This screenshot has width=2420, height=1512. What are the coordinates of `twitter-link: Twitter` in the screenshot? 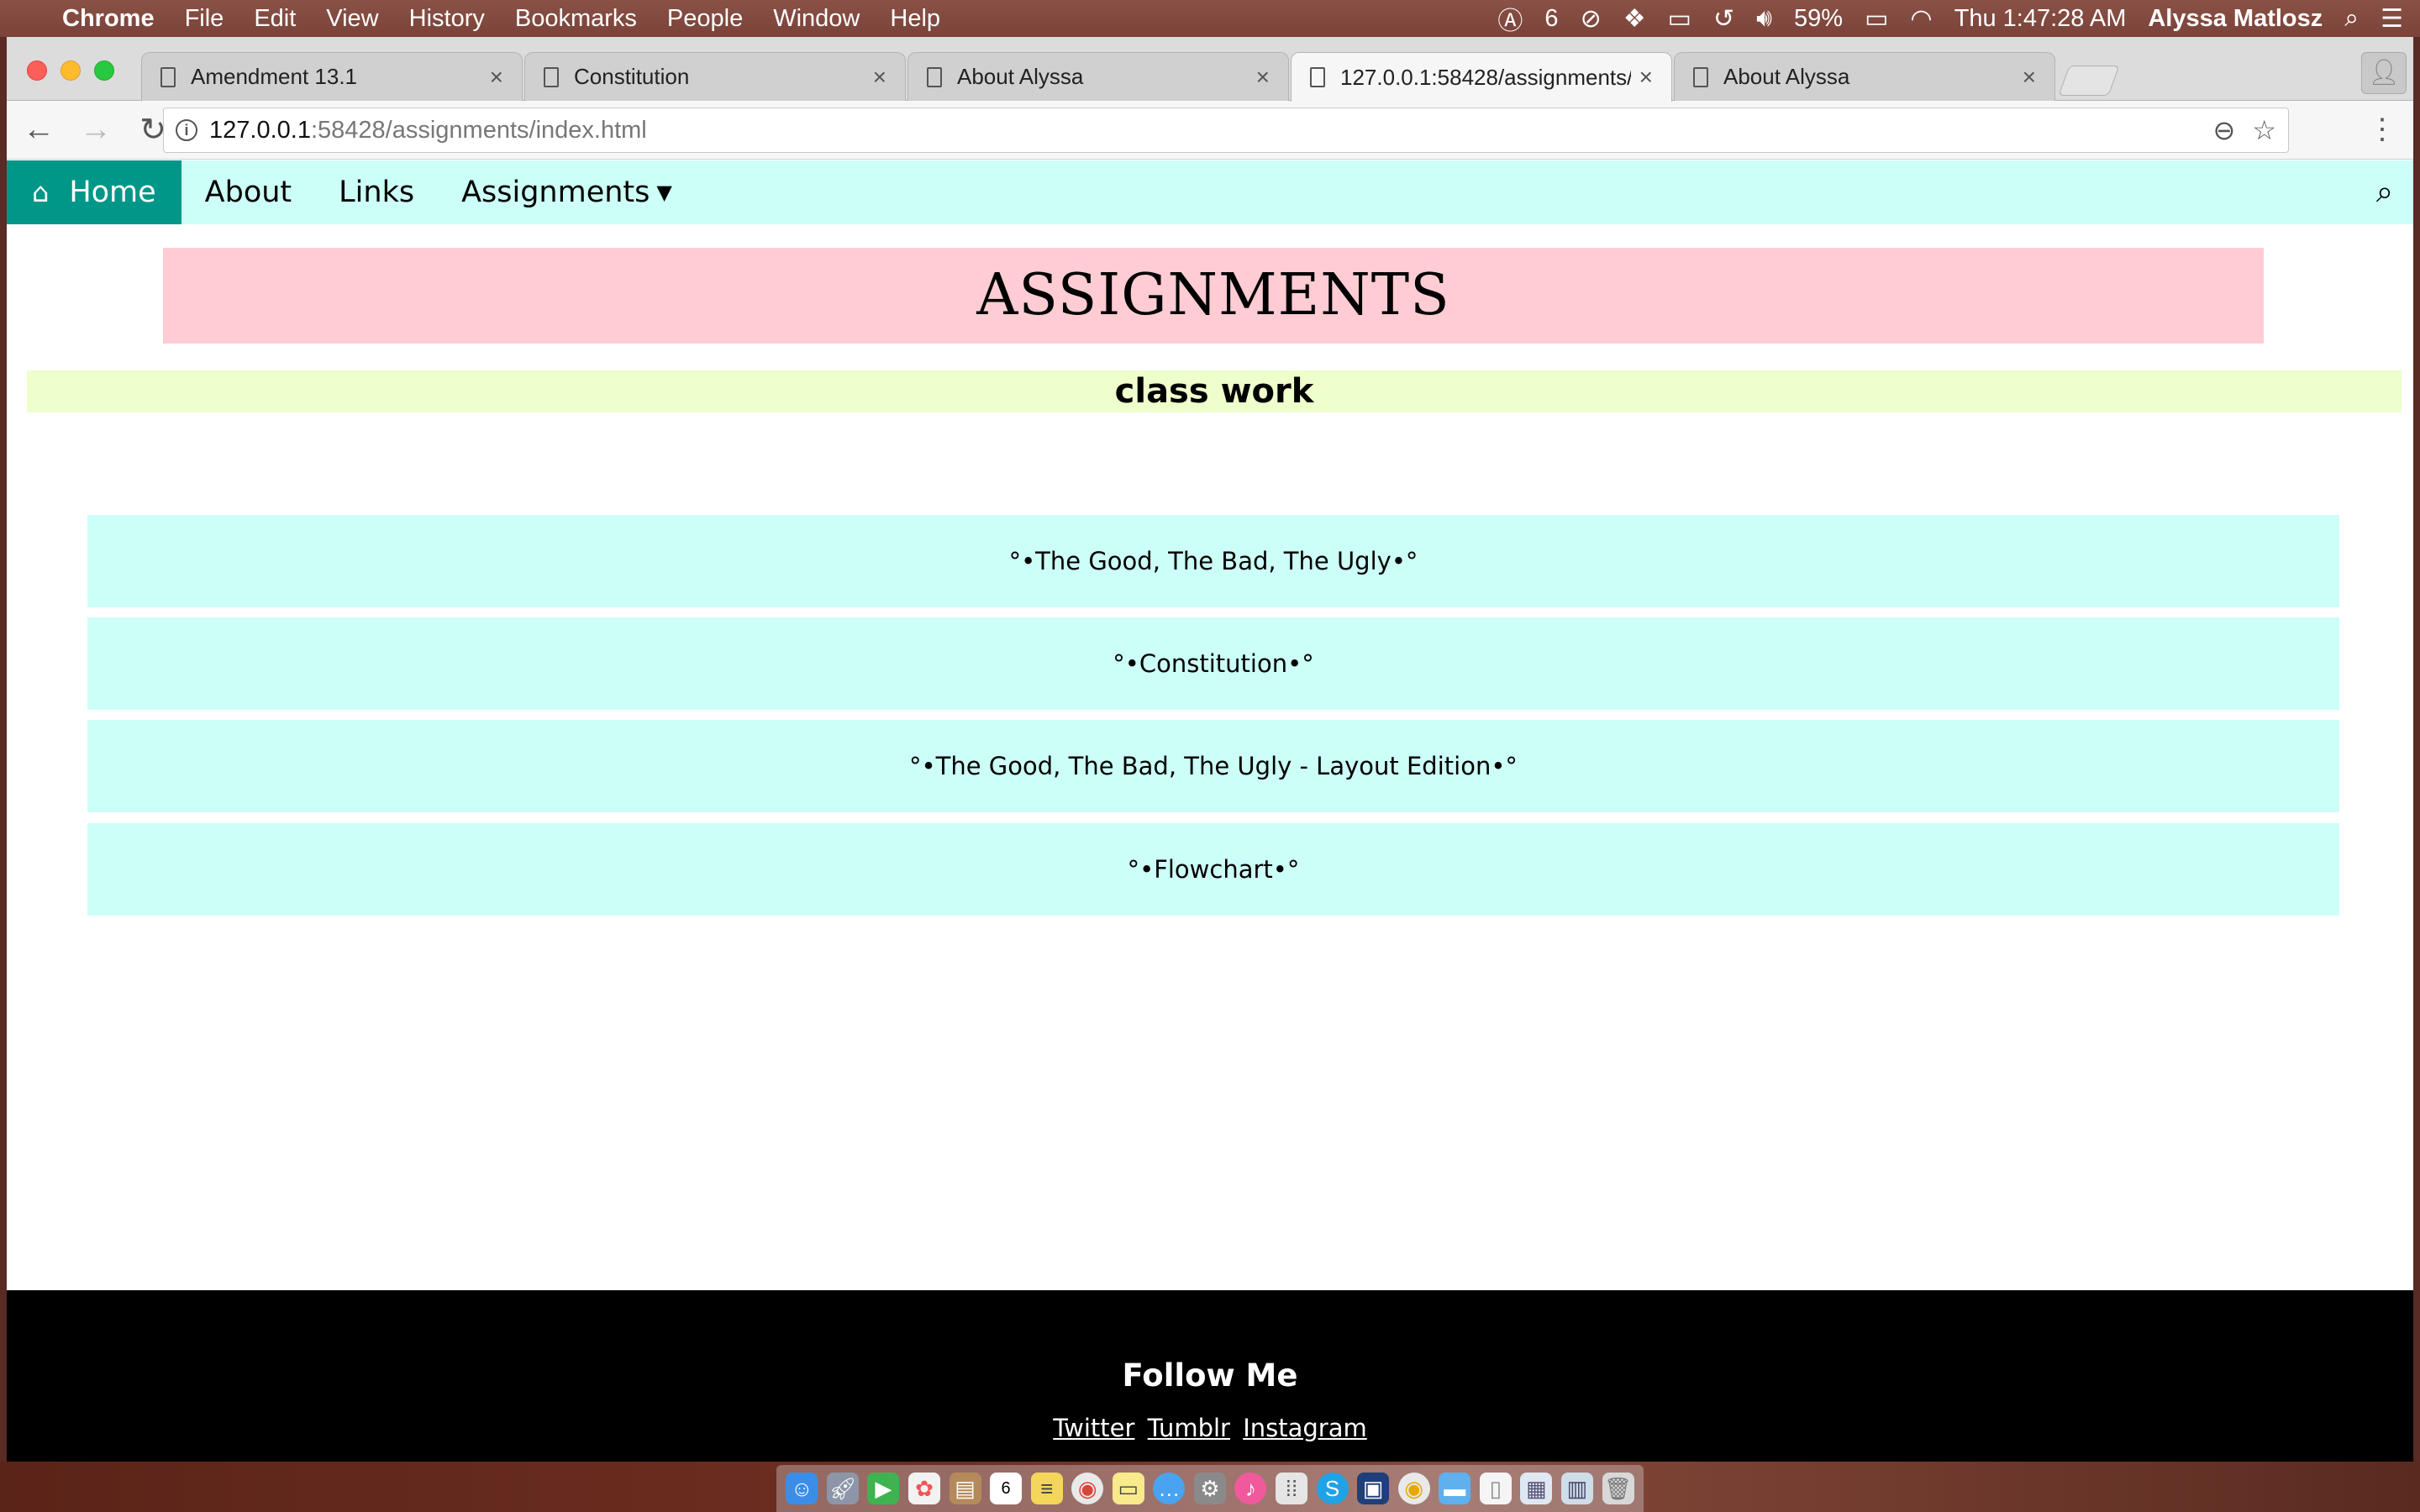 It's located at (1093, 1428).